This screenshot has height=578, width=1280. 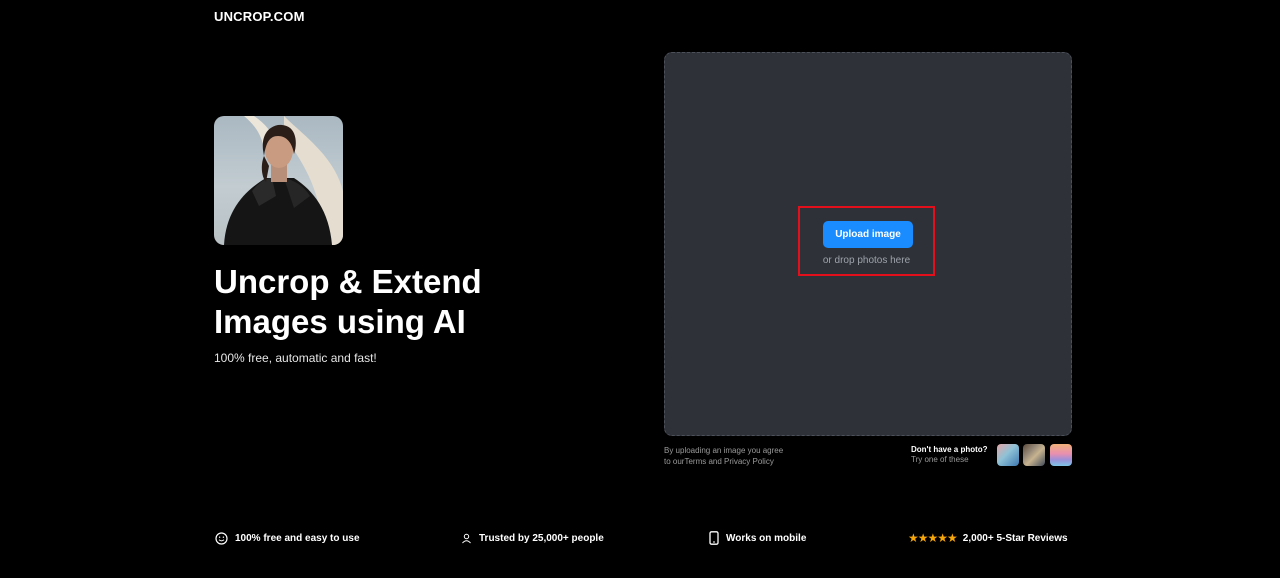 I want to click on feature-reviews: ★★★★★ 2,000+ 5-Star Reviews, so click(x=988, y=538).